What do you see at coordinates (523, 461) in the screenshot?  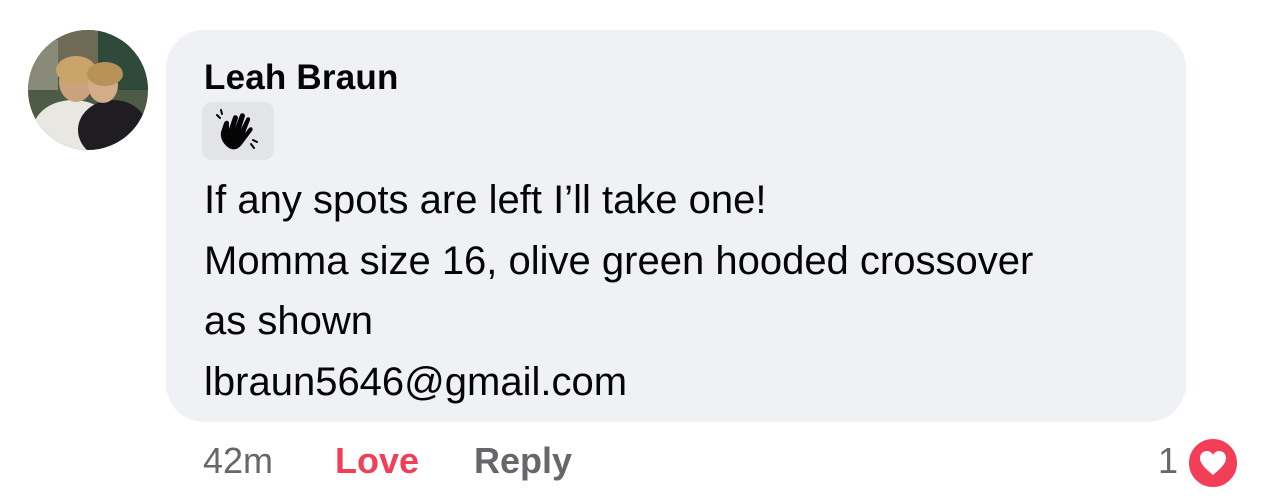 I see `reply-button: Reply` at bounding box center [523, 461].